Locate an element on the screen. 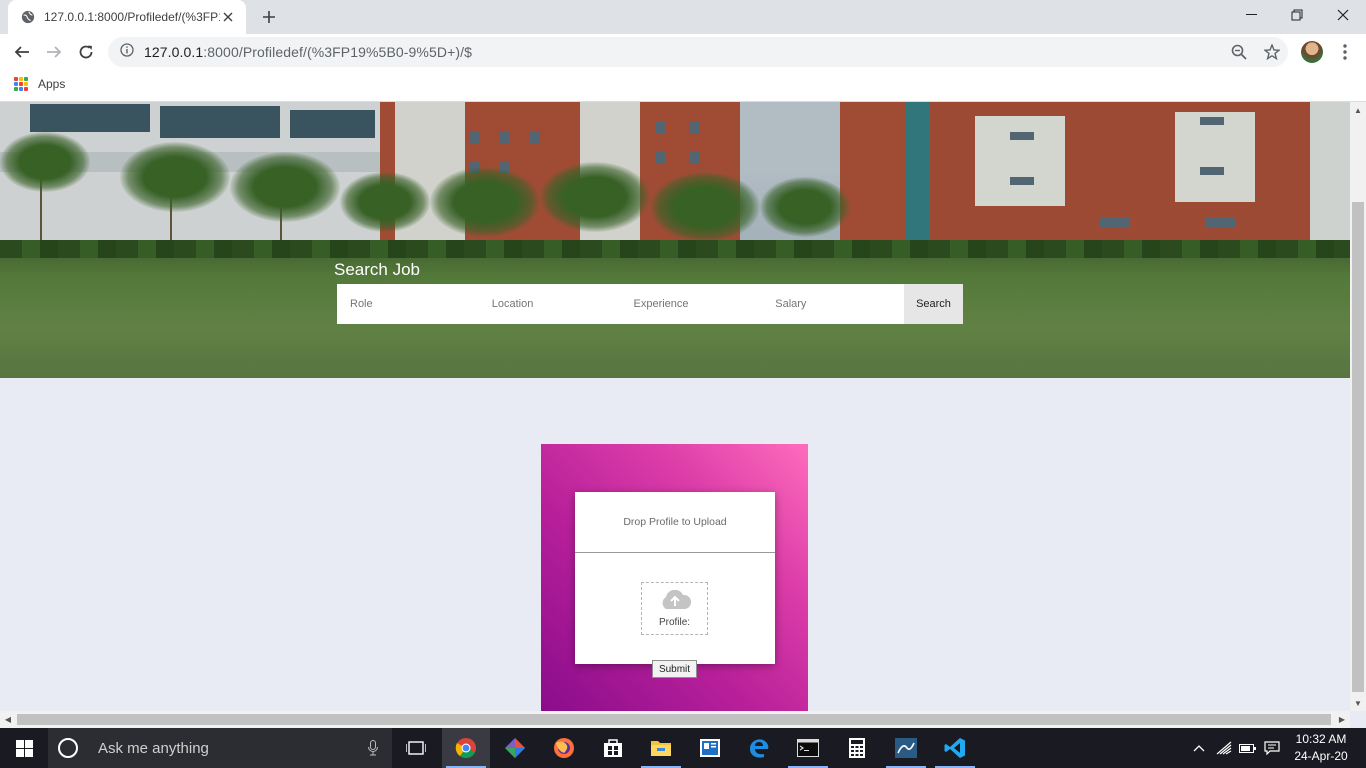 This screenshot has width=1366, height=768. windows-taskbar: Ask me anything 10:32 AM 24-Apr-20 is located at coordinates (683, 748).